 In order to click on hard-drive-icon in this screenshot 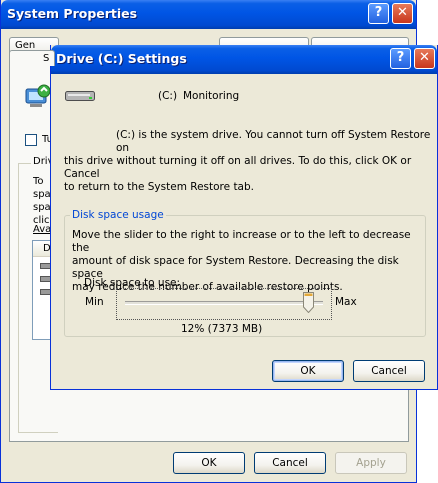, I will do `click(80, 96)`.